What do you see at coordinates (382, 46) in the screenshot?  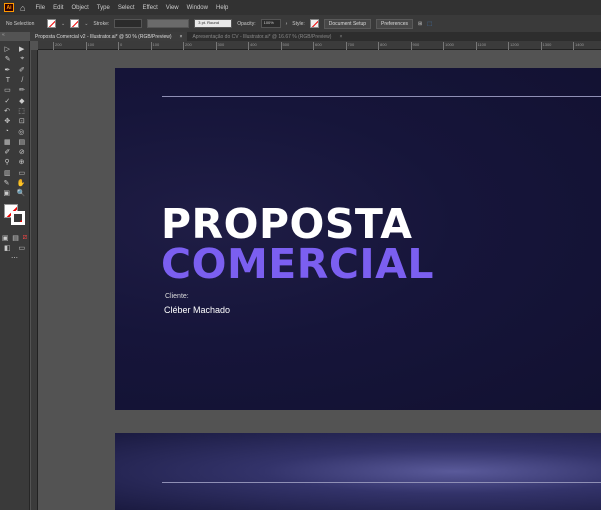 I see `ruler-tick-label: 800` at bounding box center [382, 46].